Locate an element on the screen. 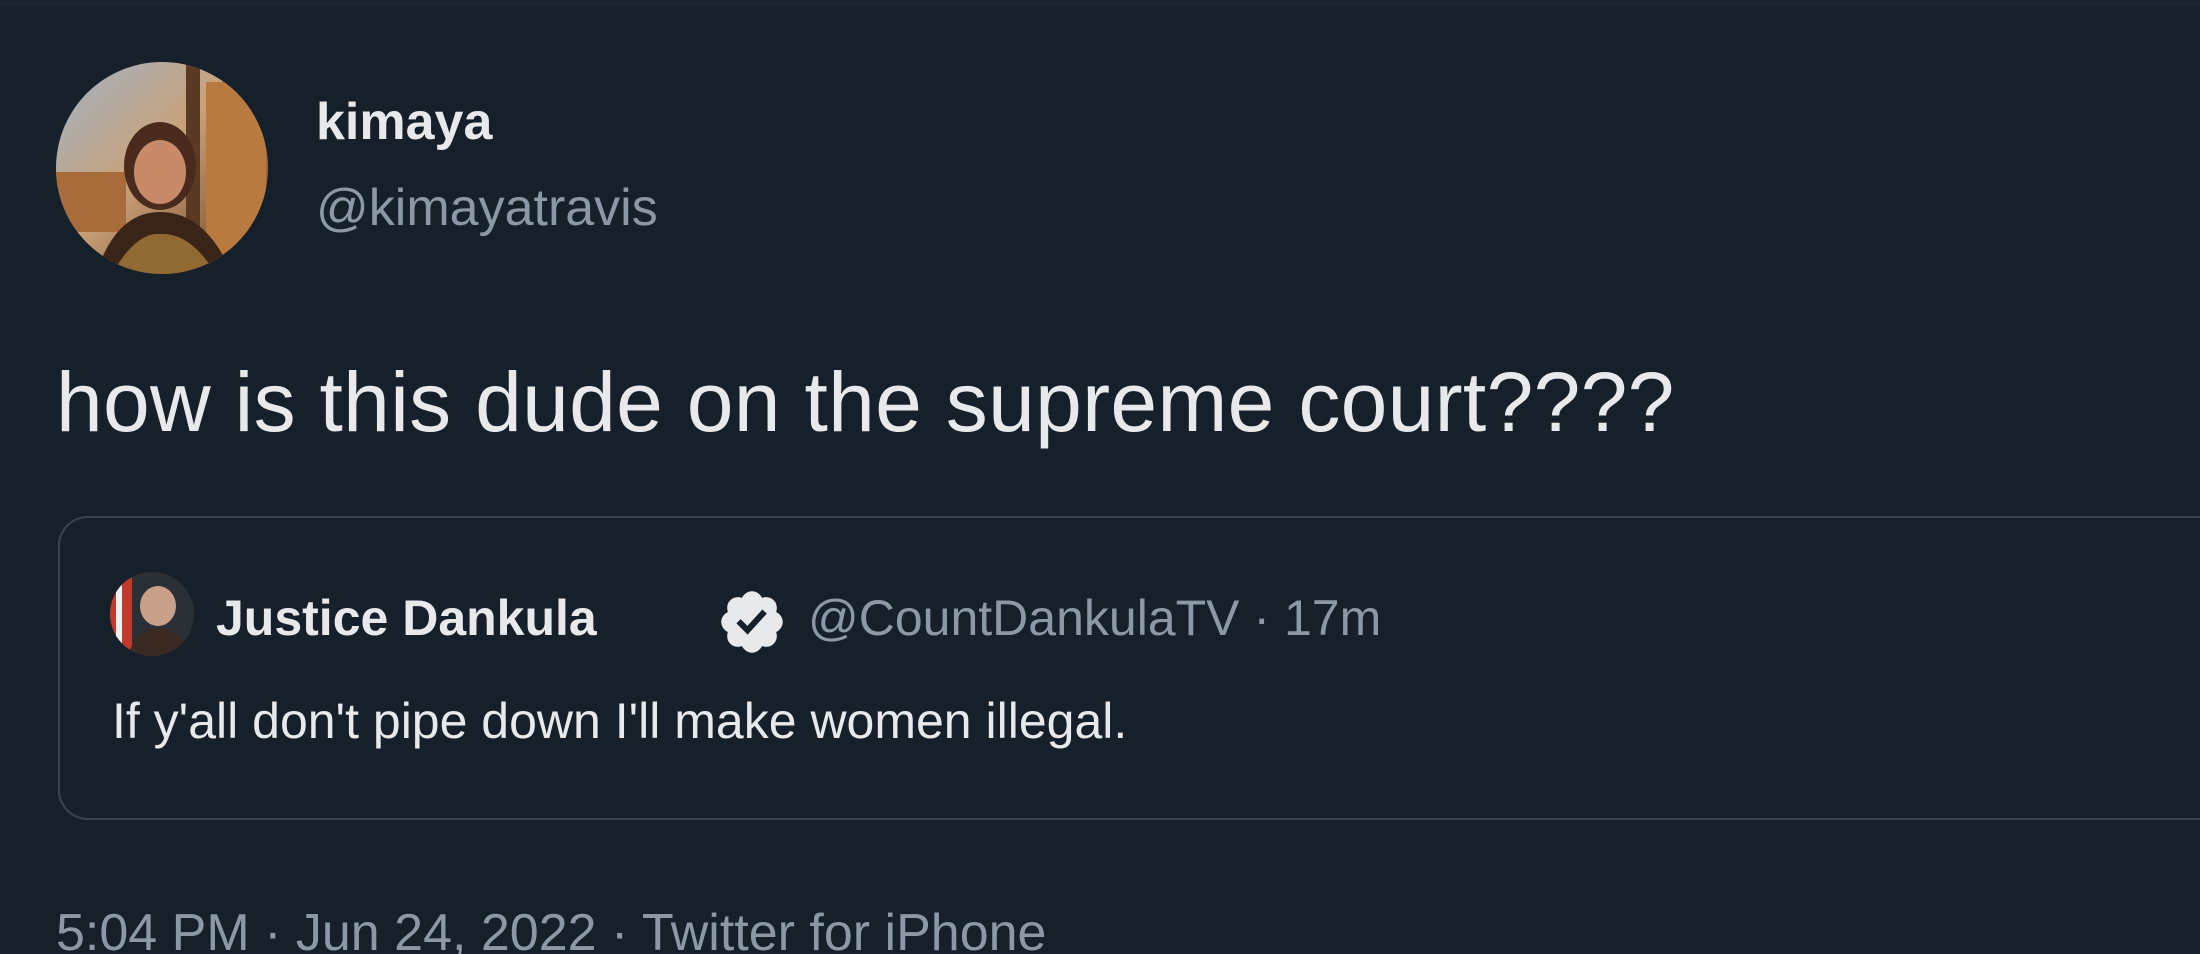 Image resolution: width=2200 pixels, height=954 pixels. author-avatar is located at coordinates (162, 168).